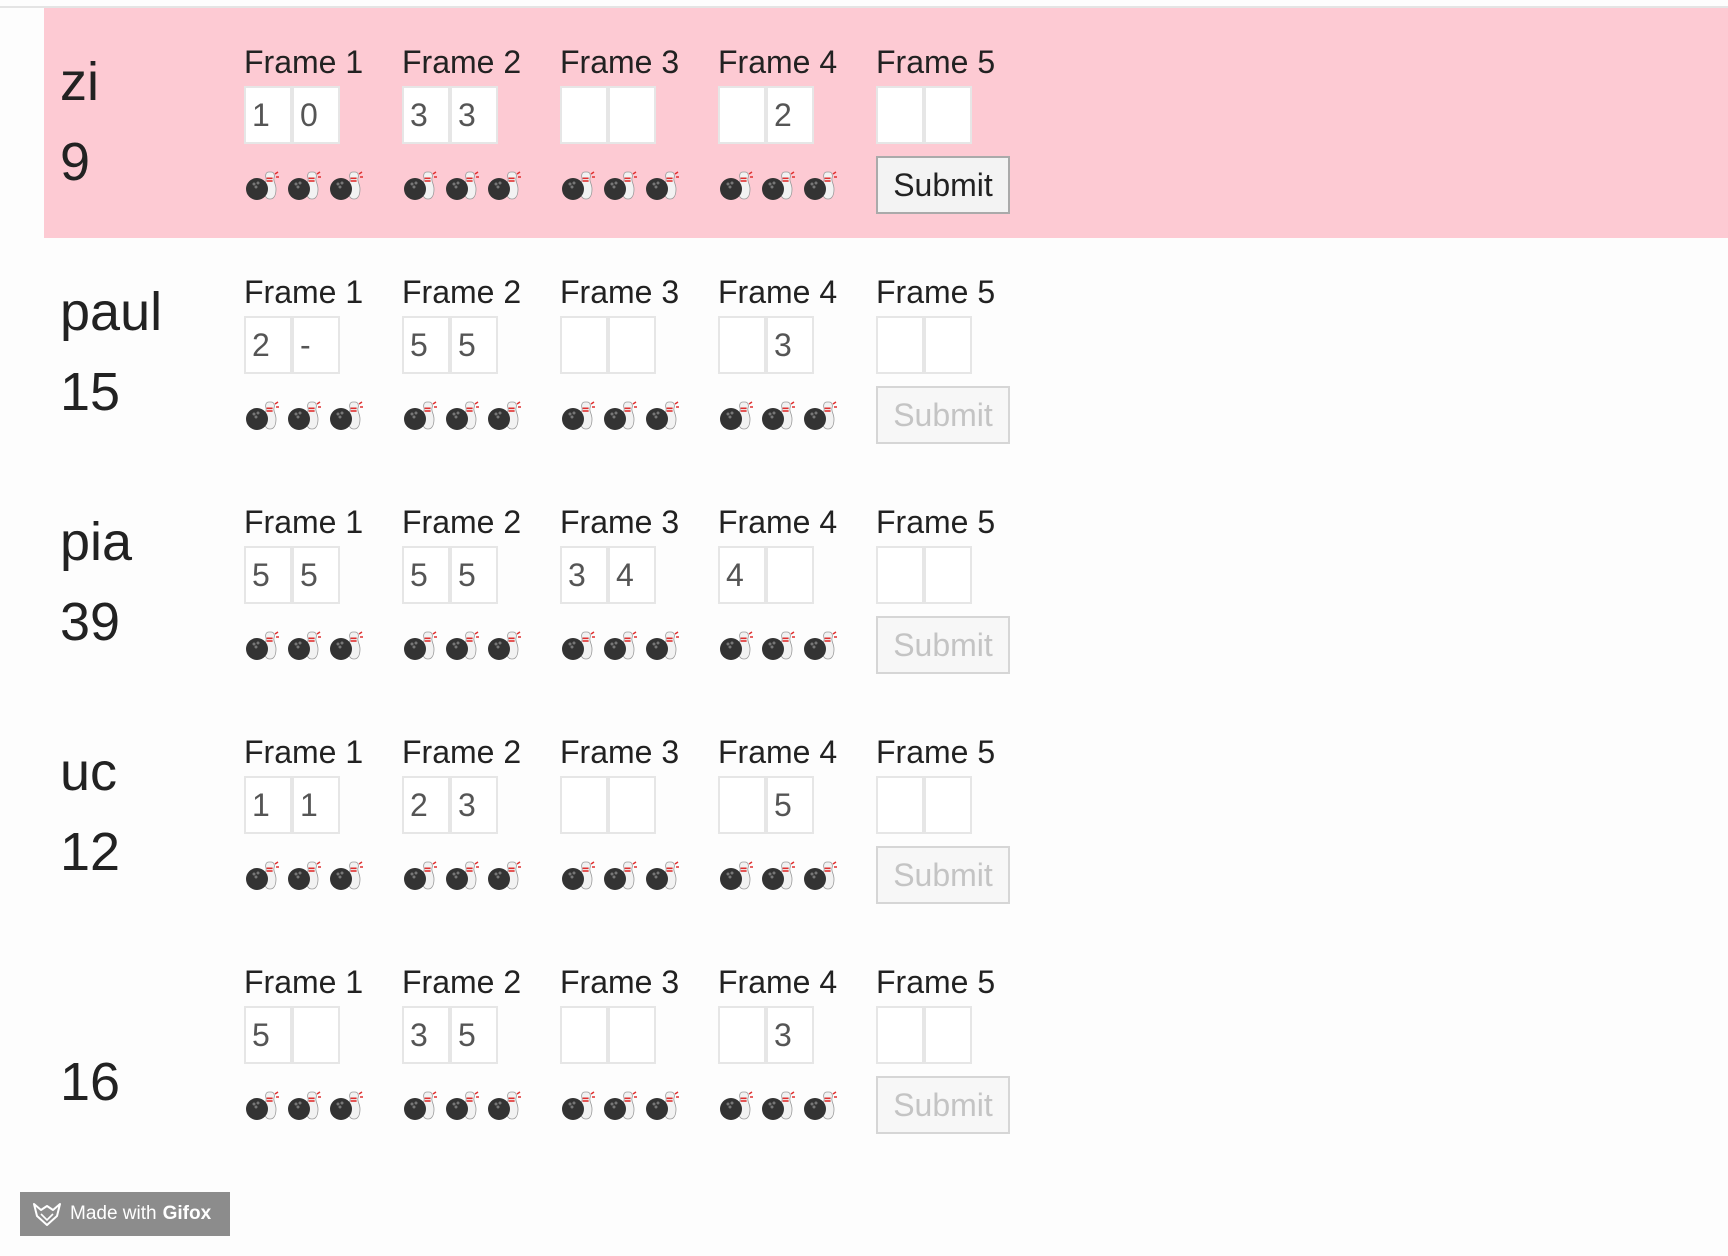 The width and height of the screenshot is (1728, 1256). Describe the element at coordinates (316, 345) in the screenshot. I see `roll-input: -` at that location.